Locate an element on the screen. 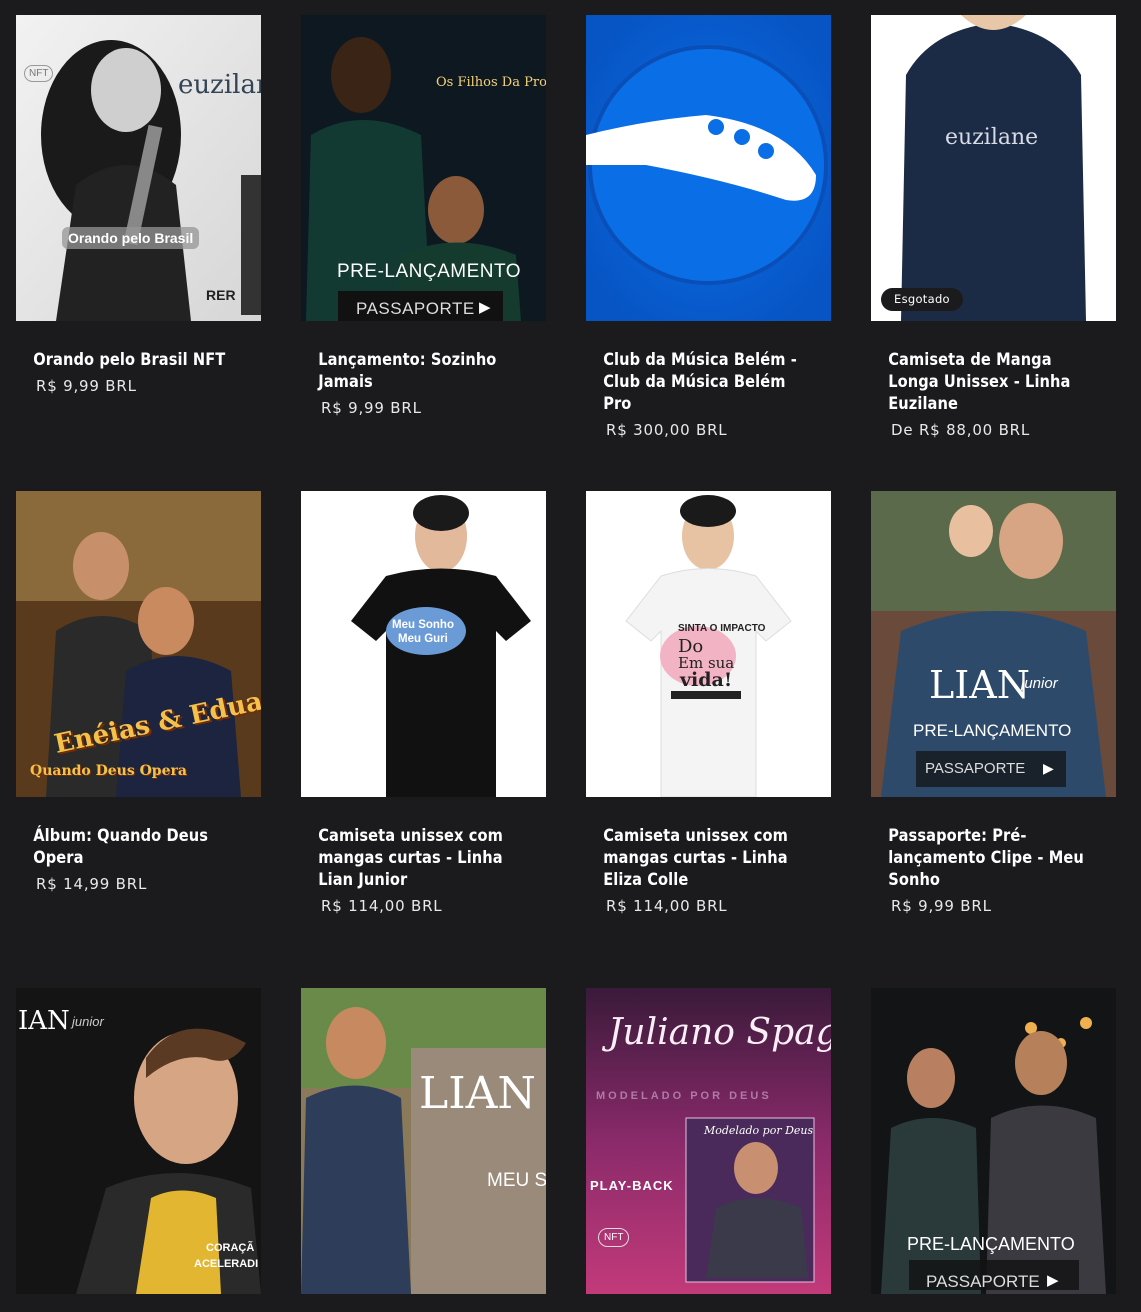 The width and height of the screenshot is (1141, 1312). inner-title: Modelado por Deus is located at coordinates (759, 1130).